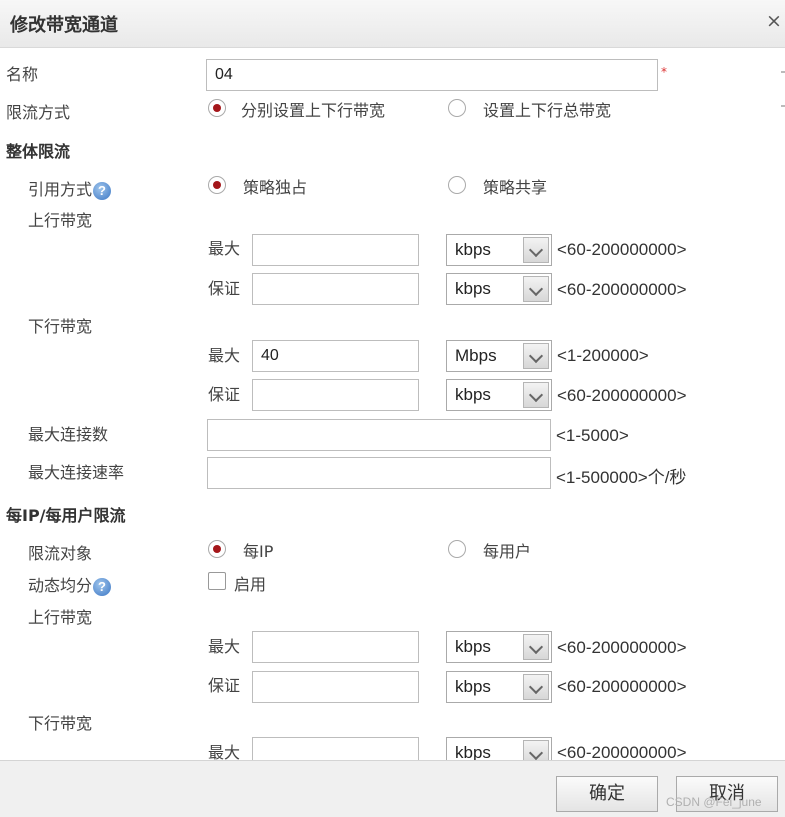 Image resolution: width=785 pixels, height=817 pixels. What do you see at coordinates (335, 250) in the screenshot?
I see `overall-up-max-input` at bounding box center [335, 250].